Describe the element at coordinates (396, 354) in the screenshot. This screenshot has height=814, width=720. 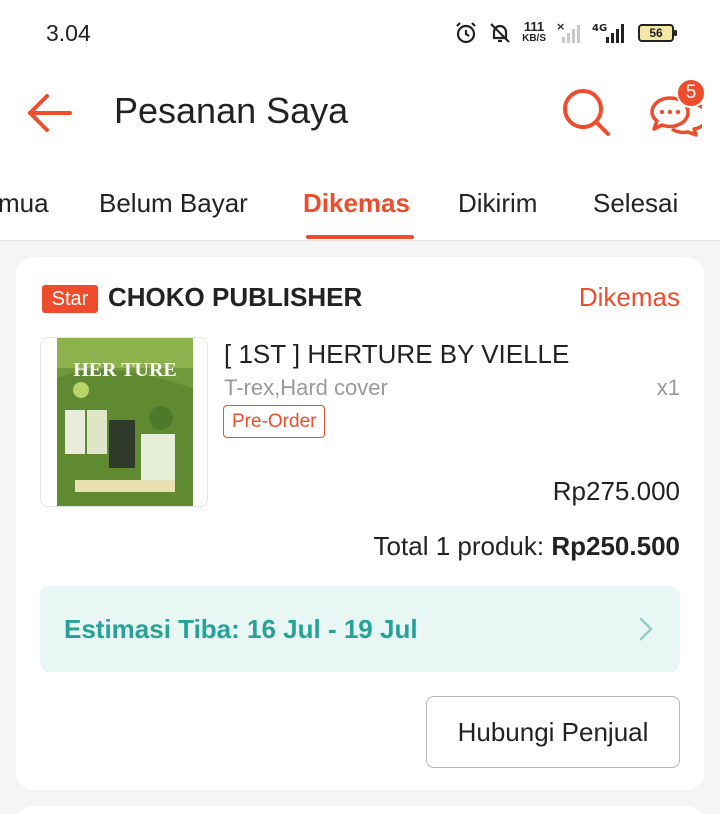
I see `product-name: [ 1ST ] HERTURE BY VIELLE` at that location.